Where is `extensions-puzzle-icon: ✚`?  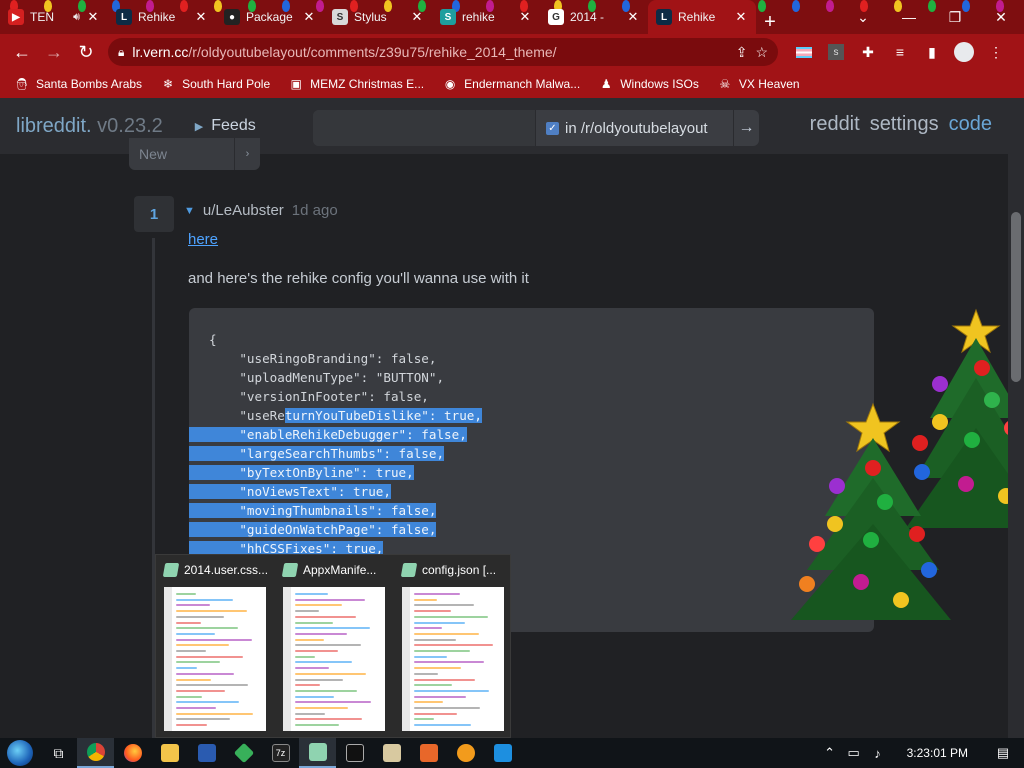
extensions-puzzle-icon: ✚ is located at coordinates (868, 52).